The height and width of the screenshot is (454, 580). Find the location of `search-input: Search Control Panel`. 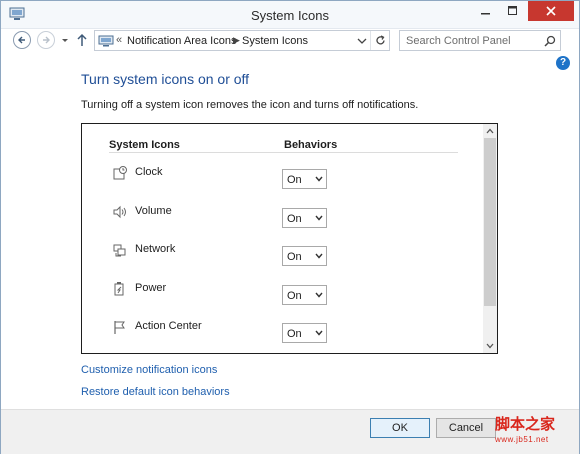

search-input: Search Control Panel is located at coordinates (458, 41).